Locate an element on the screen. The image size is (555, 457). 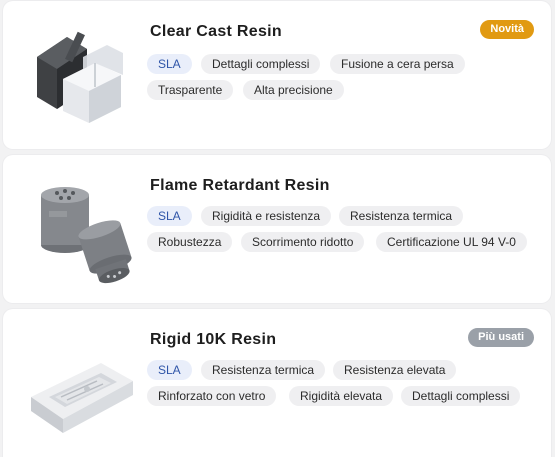
tag: Fusione a cera persa is located at coordinates (397, 64).